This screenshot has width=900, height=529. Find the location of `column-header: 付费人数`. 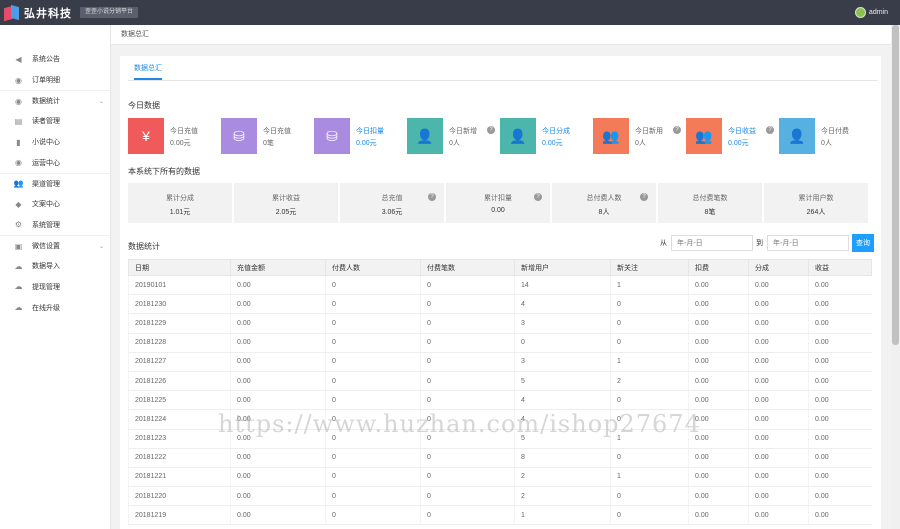

column-header: 付费人数 is located at coordinates (373, 267).